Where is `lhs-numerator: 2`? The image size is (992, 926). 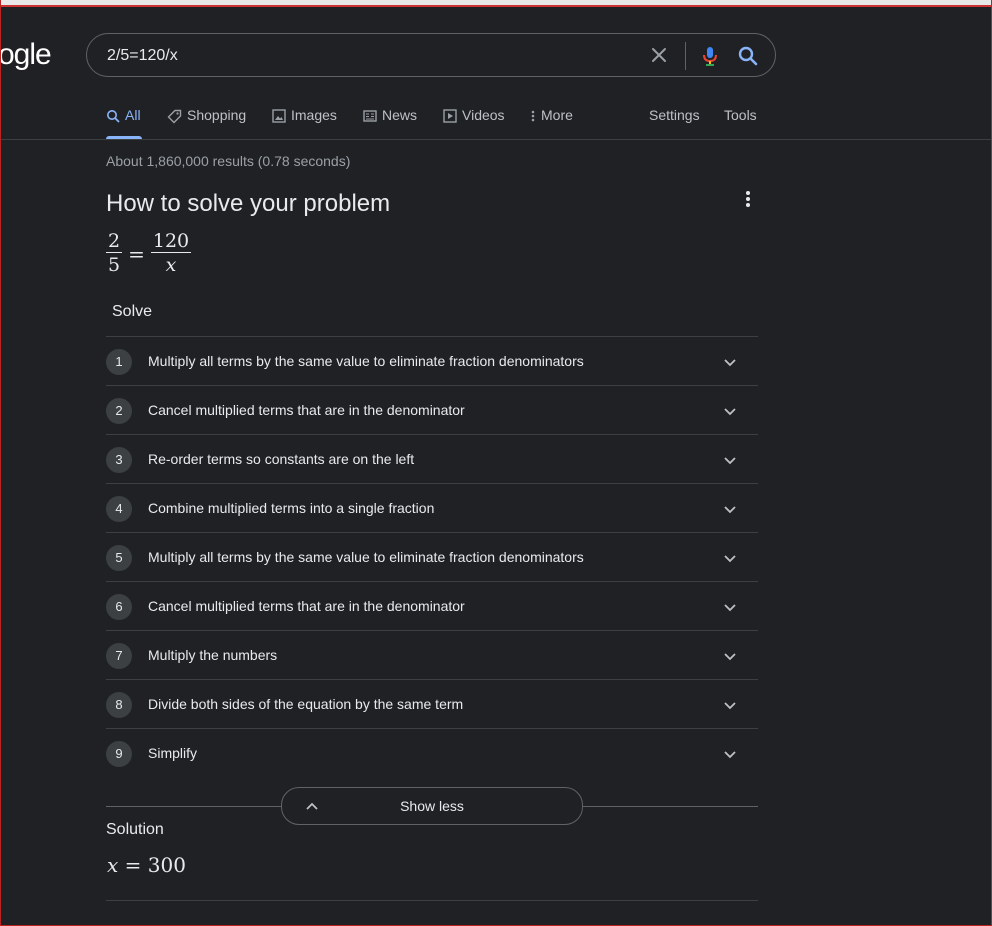
lhs-numerator: 2 is located at coordinates (114, 241).